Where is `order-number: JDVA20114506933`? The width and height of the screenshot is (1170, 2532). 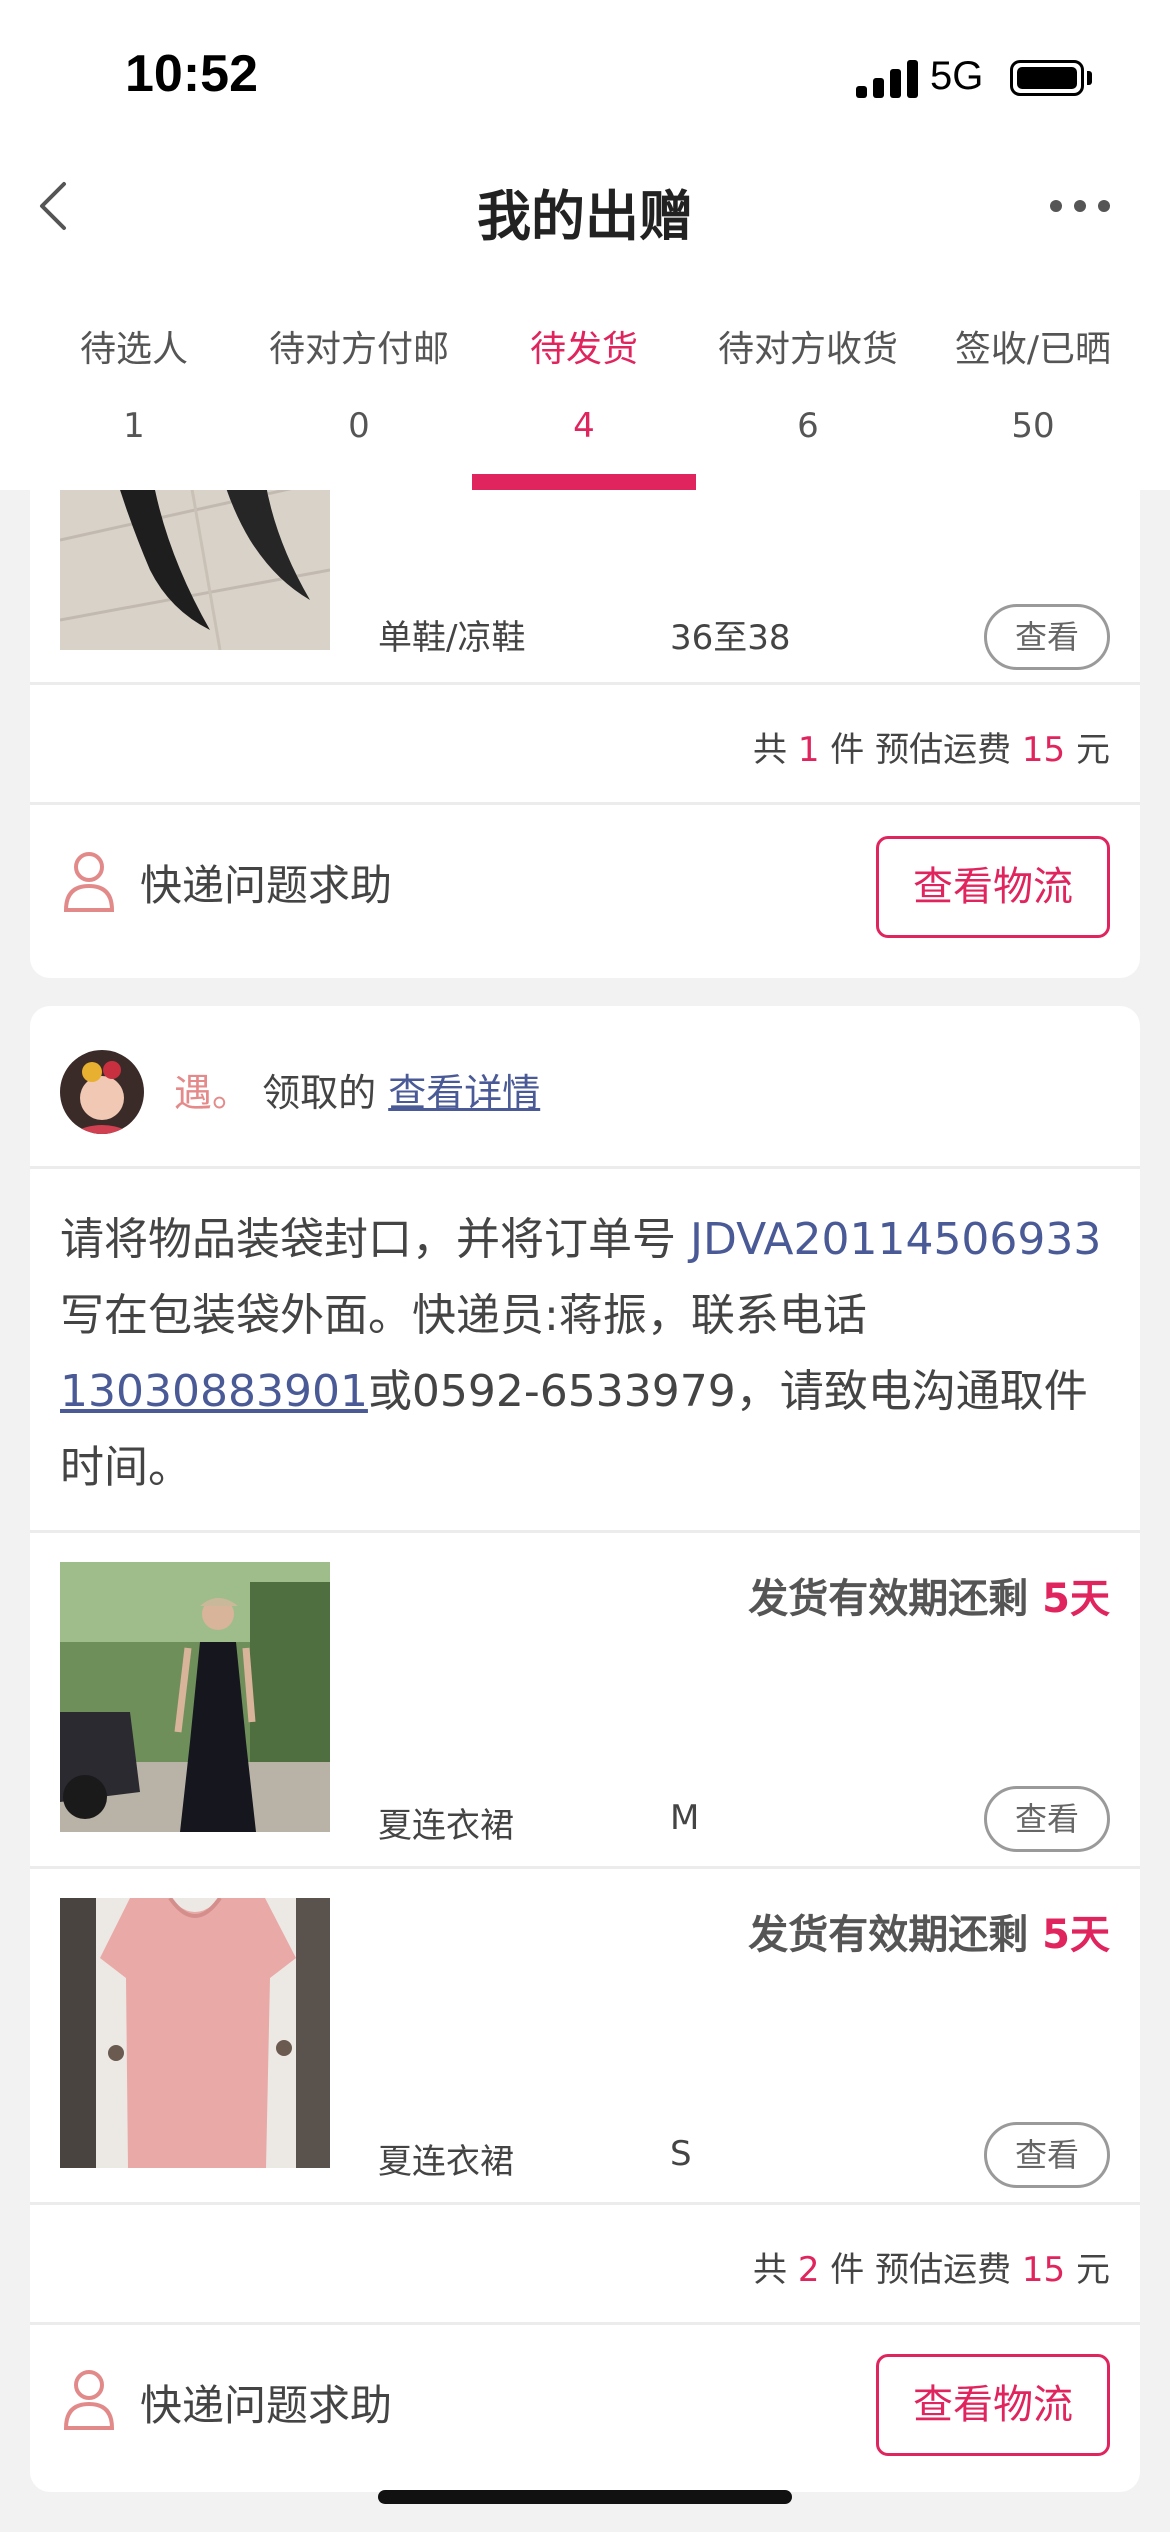
order-number: JDVA20114506933 is located at coordinates (896, 1239).